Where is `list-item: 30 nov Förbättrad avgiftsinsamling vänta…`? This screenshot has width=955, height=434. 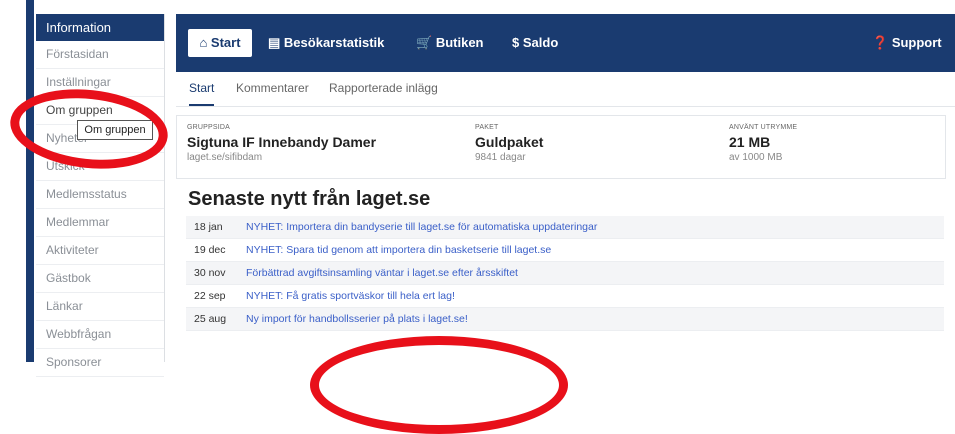 list-item: 30 nov Förbättrad avgiftsinsamling vänta… is located at coordinates (565, 273).